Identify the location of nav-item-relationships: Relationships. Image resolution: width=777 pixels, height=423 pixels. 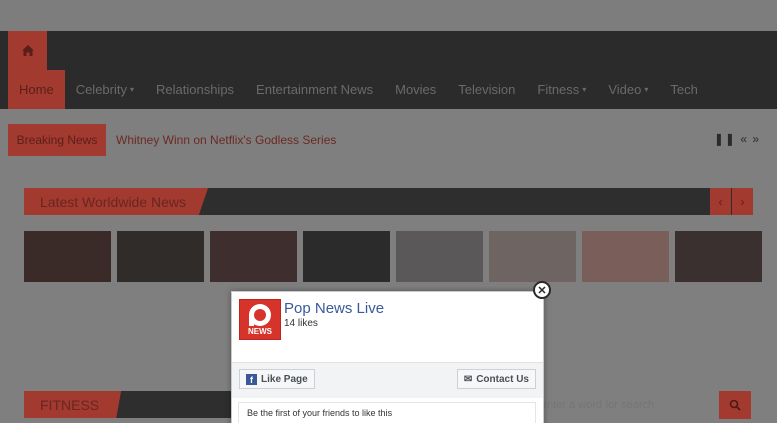
(195, 89).